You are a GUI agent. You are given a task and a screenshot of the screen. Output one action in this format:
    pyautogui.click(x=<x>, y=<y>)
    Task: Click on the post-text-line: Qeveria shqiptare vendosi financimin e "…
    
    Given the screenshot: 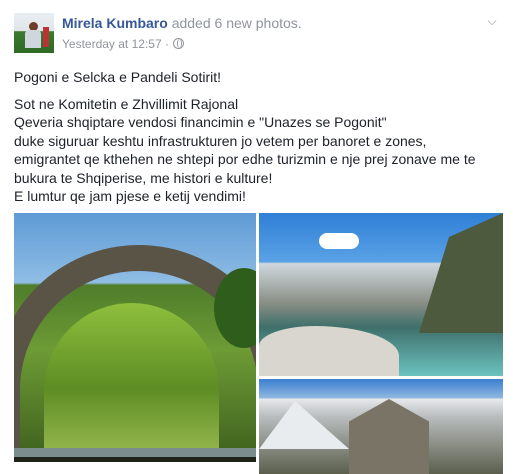 What is the action you would take?
    pyautogui.click(x=200, y=122)
    